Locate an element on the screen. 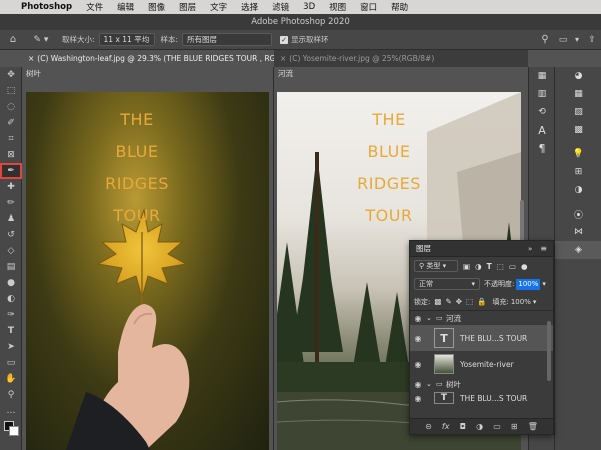 The width and height of the screenshot is (601, 450). shape-tool-icon: ▭ is located at coordinates (11, 363).